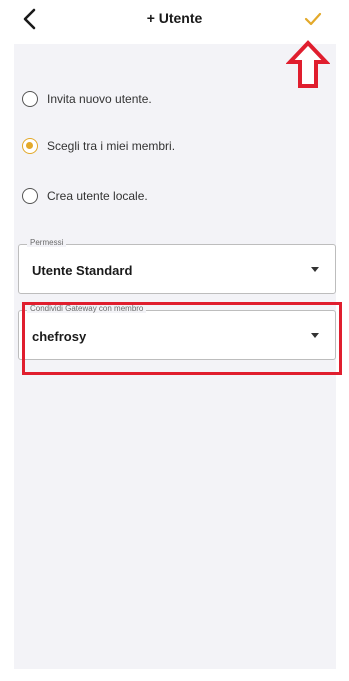 The height and width of the screenshot is (681, 349). I want to click on arrow-up-icon, so click(308, 64).